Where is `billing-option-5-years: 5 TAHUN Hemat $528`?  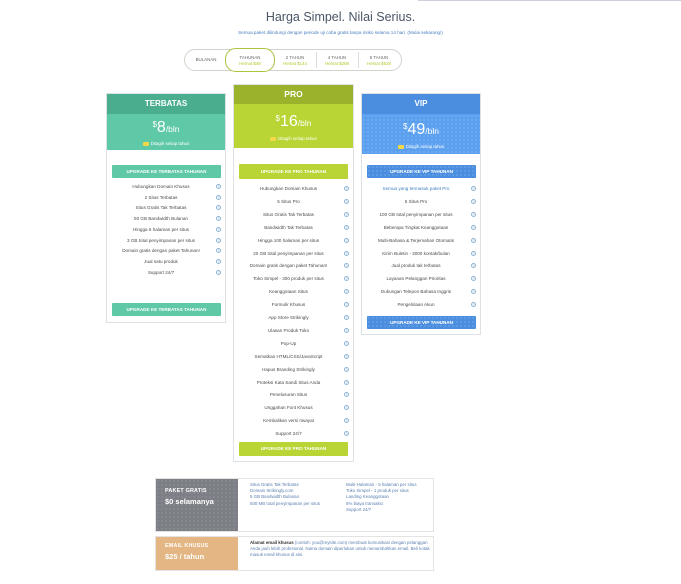
billing-option-5-years: 5 TAHUN Hemat $528 is located at coordinates (379, 60).